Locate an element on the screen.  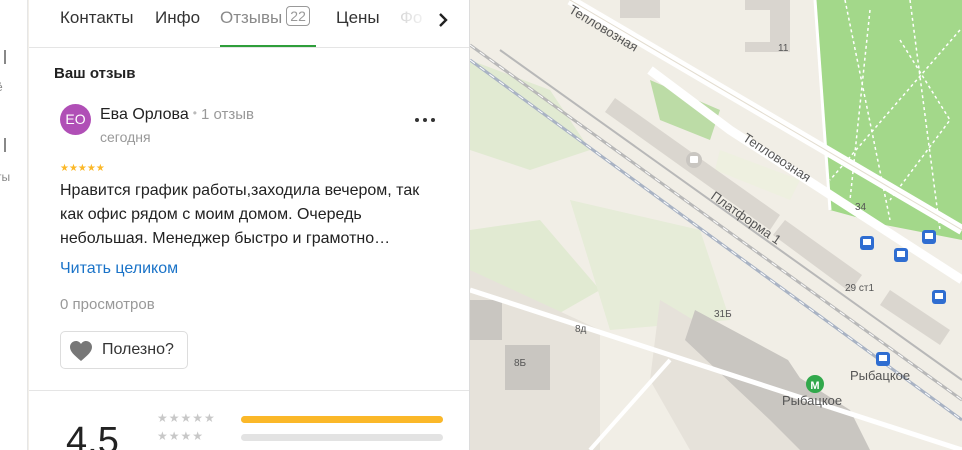
tab-bar: Контакты Инфо Отзывы22 Цены Фо is located at coordinates (249, 24).